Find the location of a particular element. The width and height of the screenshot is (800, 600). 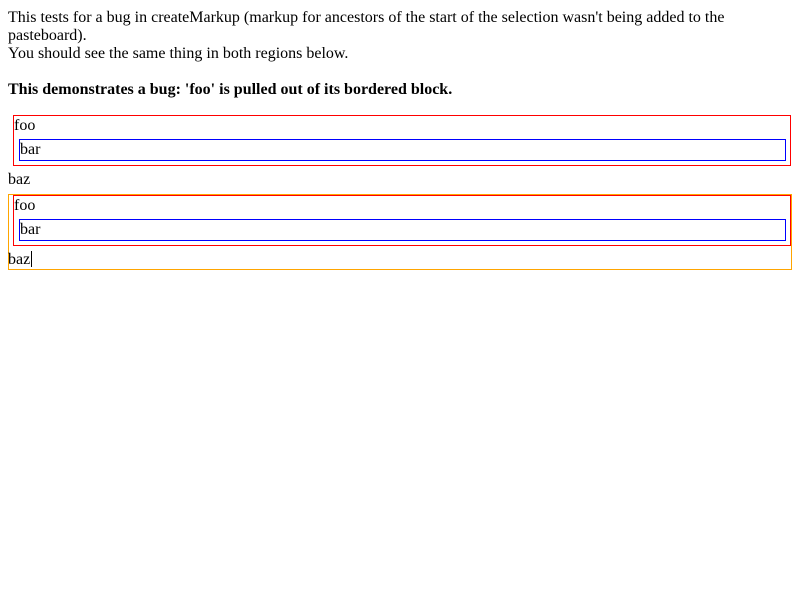

pasted-bar-text: bar is located at coordinates (30, 229).